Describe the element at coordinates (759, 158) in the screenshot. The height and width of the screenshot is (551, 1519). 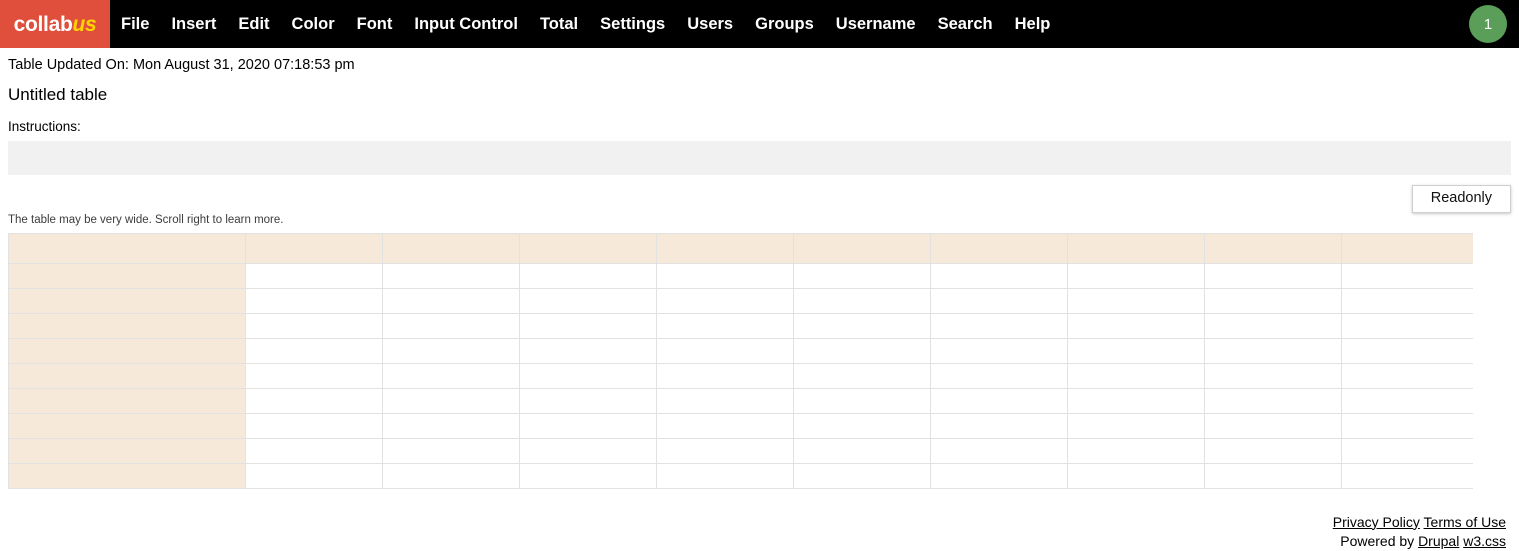
I see `instructions-input` at that location.